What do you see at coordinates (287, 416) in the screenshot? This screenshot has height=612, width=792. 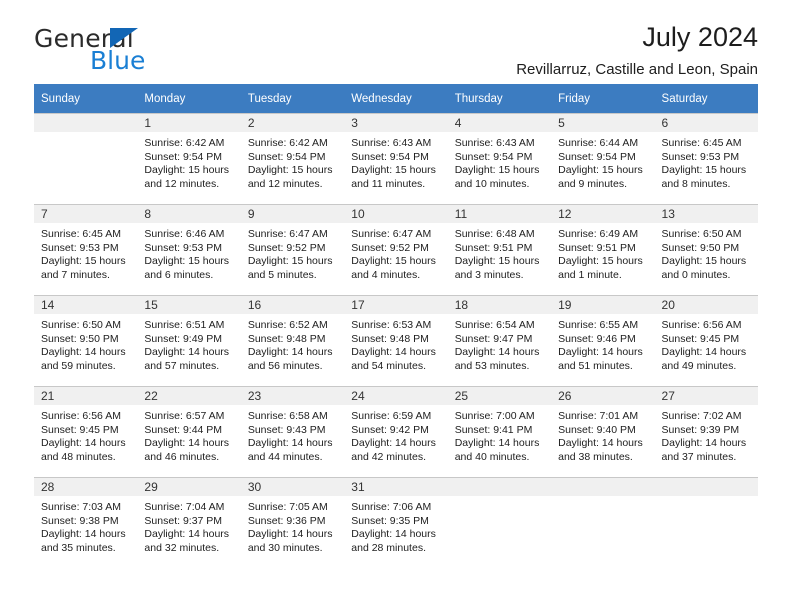 I see `sunrise-text: Sunrise: 6:58 AM` at bounding box center [287, 416].